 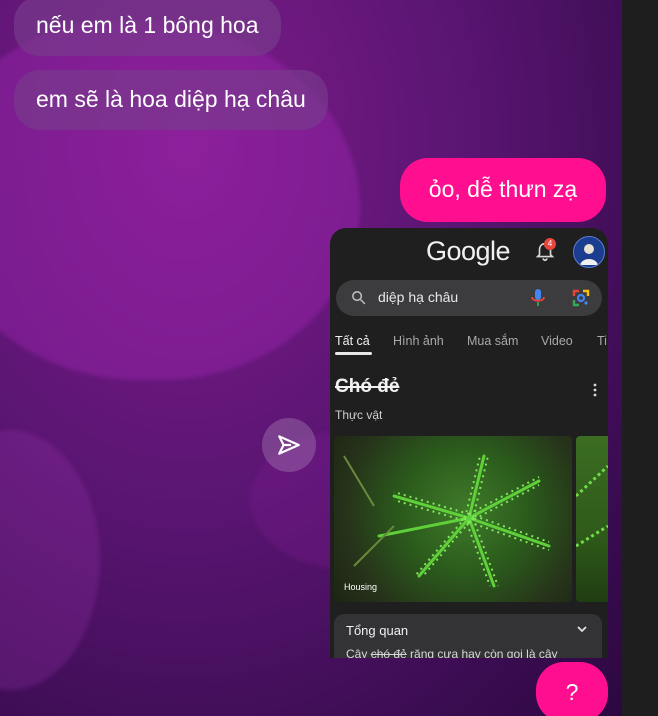 I want to click on google-logo: Google, so click(x=468, y=251).